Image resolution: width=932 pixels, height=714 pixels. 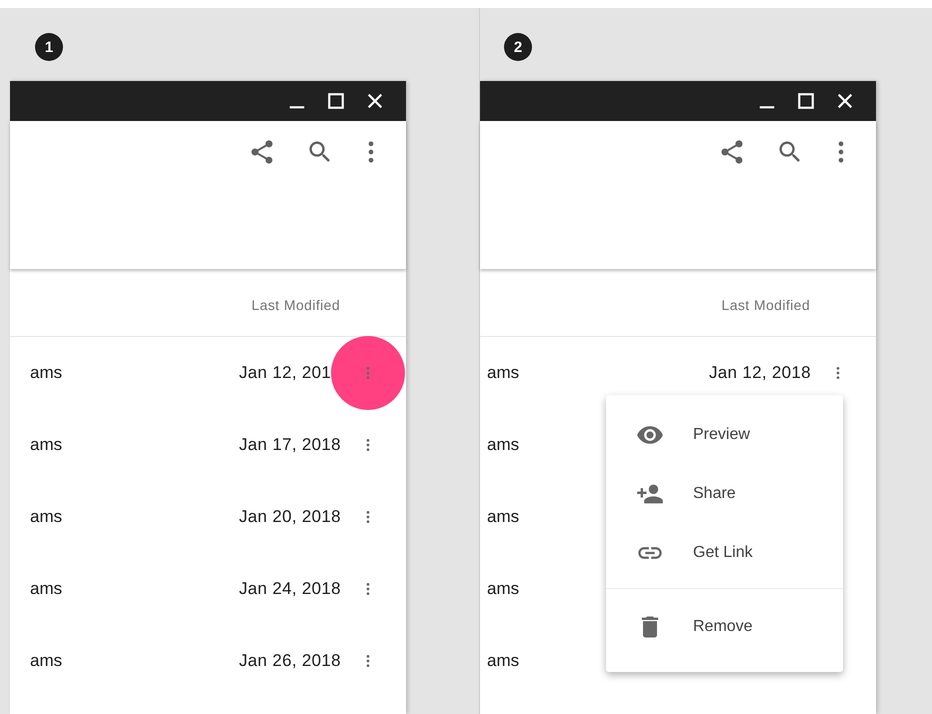 I want to click on table-cell: Jan 20, 2018, so click(x=290, y=517).